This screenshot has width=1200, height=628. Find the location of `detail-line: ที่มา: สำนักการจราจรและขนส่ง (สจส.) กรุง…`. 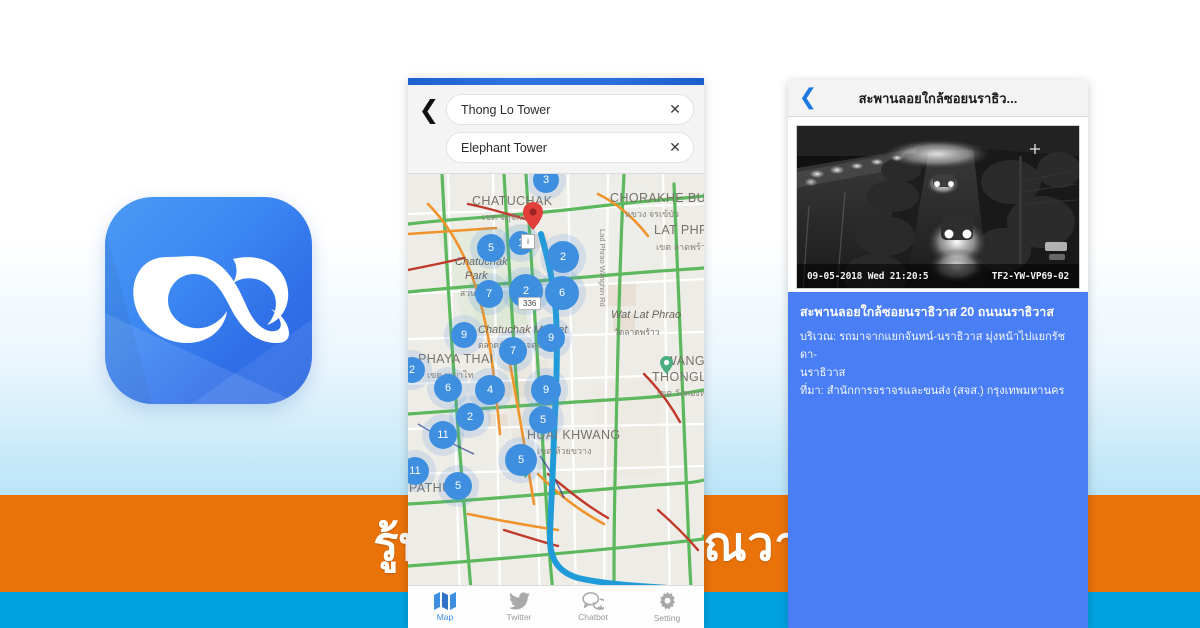

detail-line: ที่มา: สำนักการจราจรและขนส่ง (สจส.) กรุง… is located at coordinates (932, 391).